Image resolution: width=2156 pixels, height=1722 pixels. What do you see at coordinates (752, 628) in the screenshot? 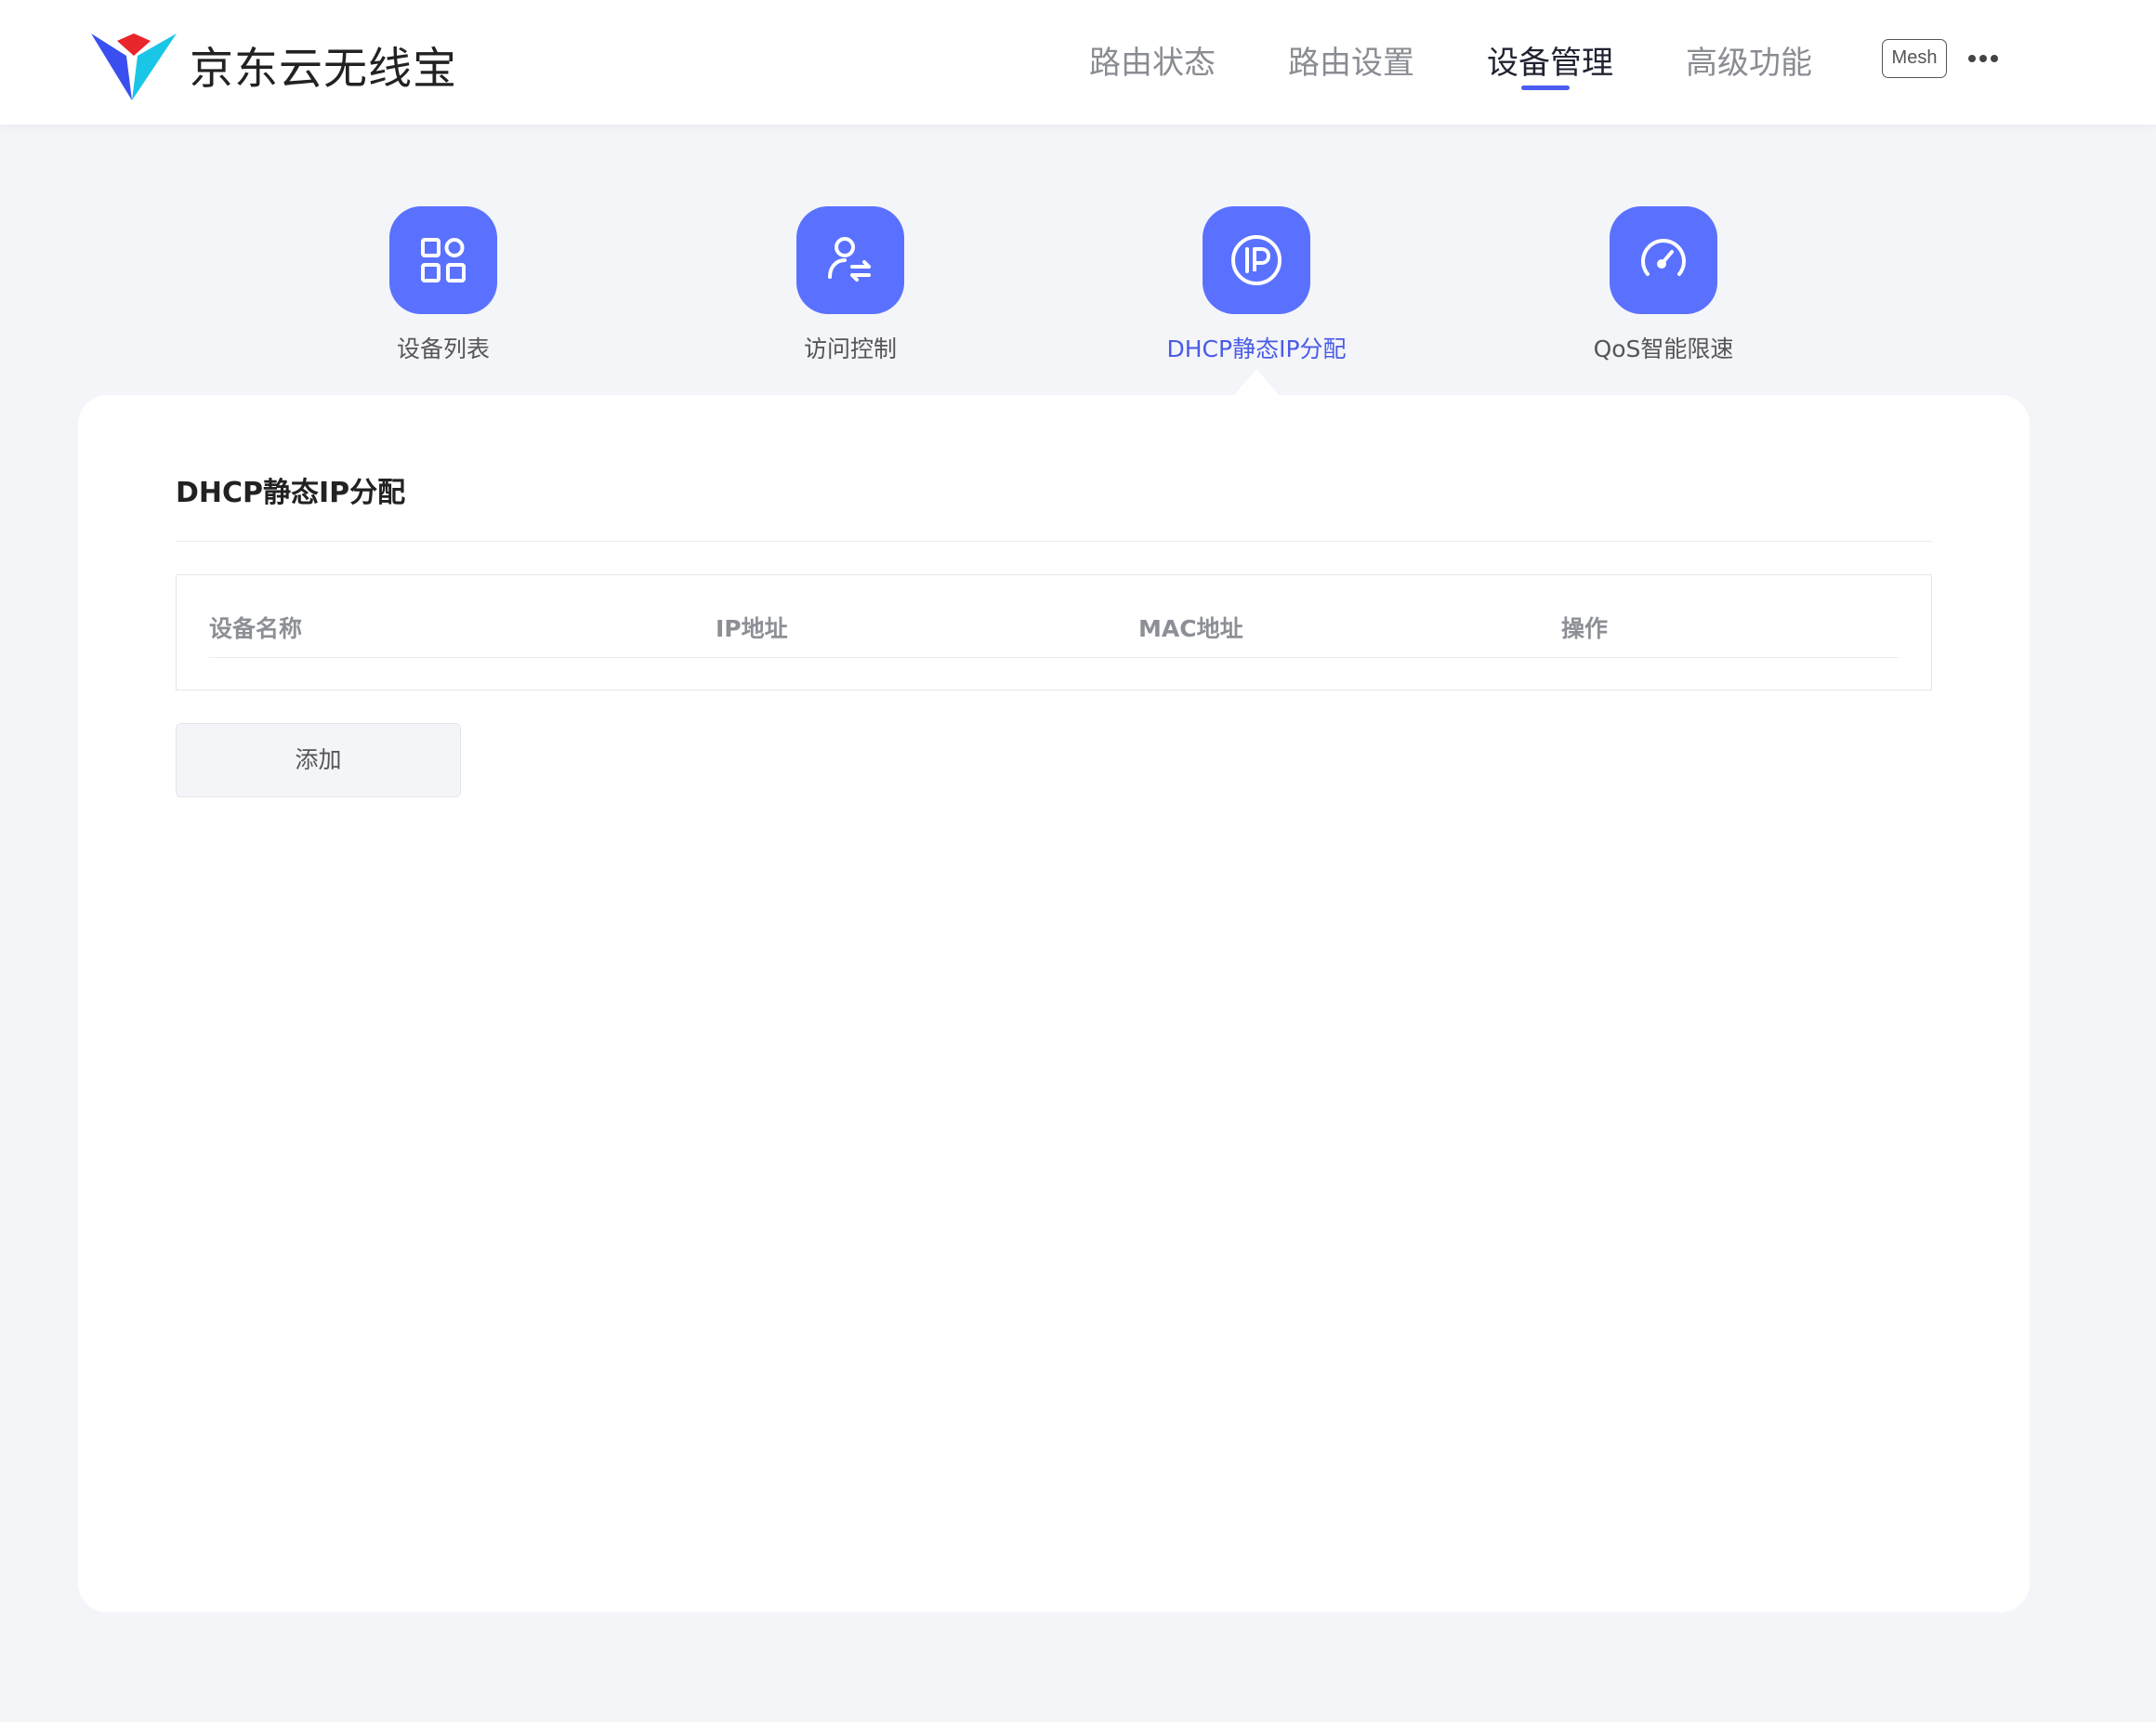
I see `column-header-ip-address: IP地址` at bounding box center [752, 628].